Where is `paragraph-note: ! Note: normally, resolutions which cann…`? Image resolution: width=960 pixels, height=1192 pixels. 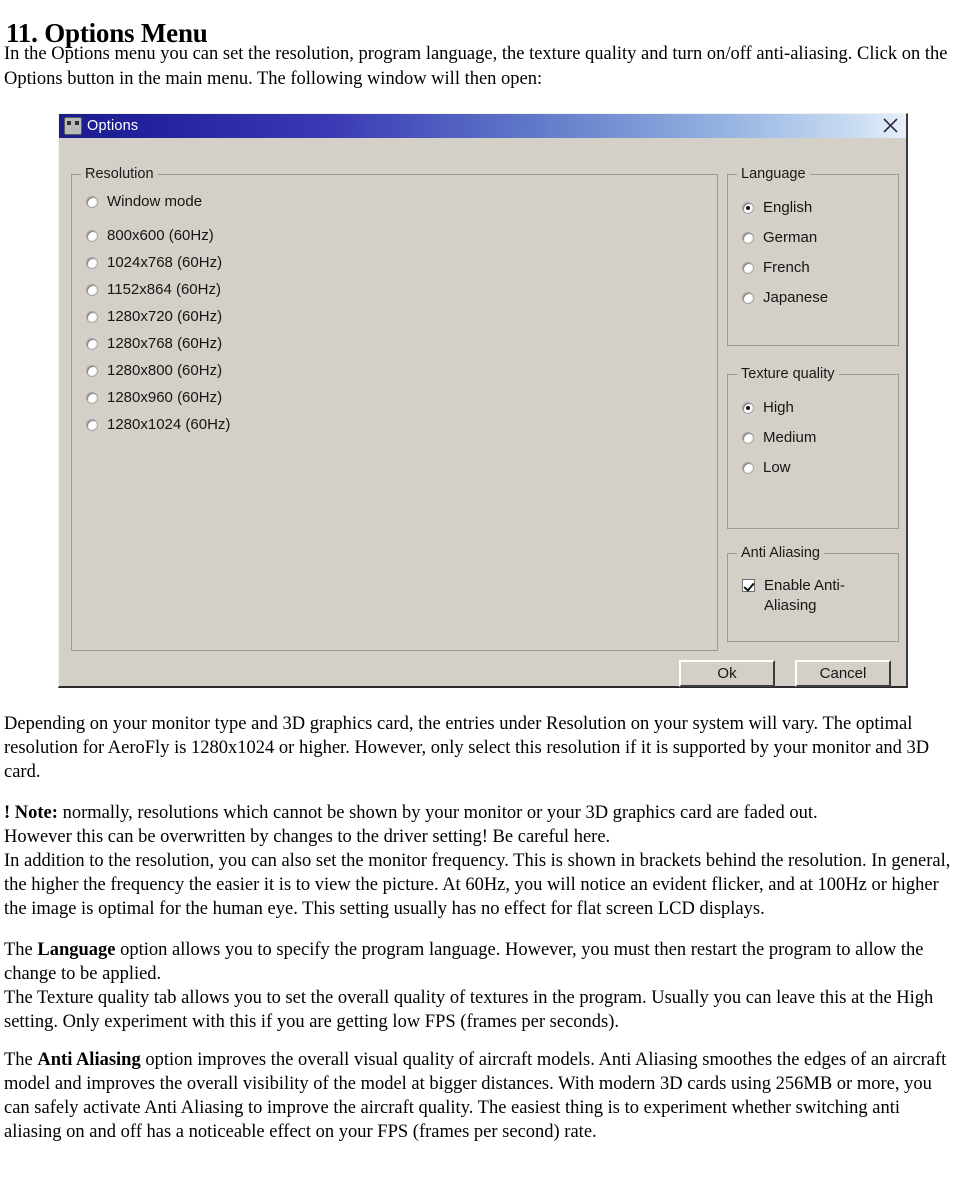
paragraph-note: ! Note: normally, resolutions which cann… is located at coordinates (480, 813).